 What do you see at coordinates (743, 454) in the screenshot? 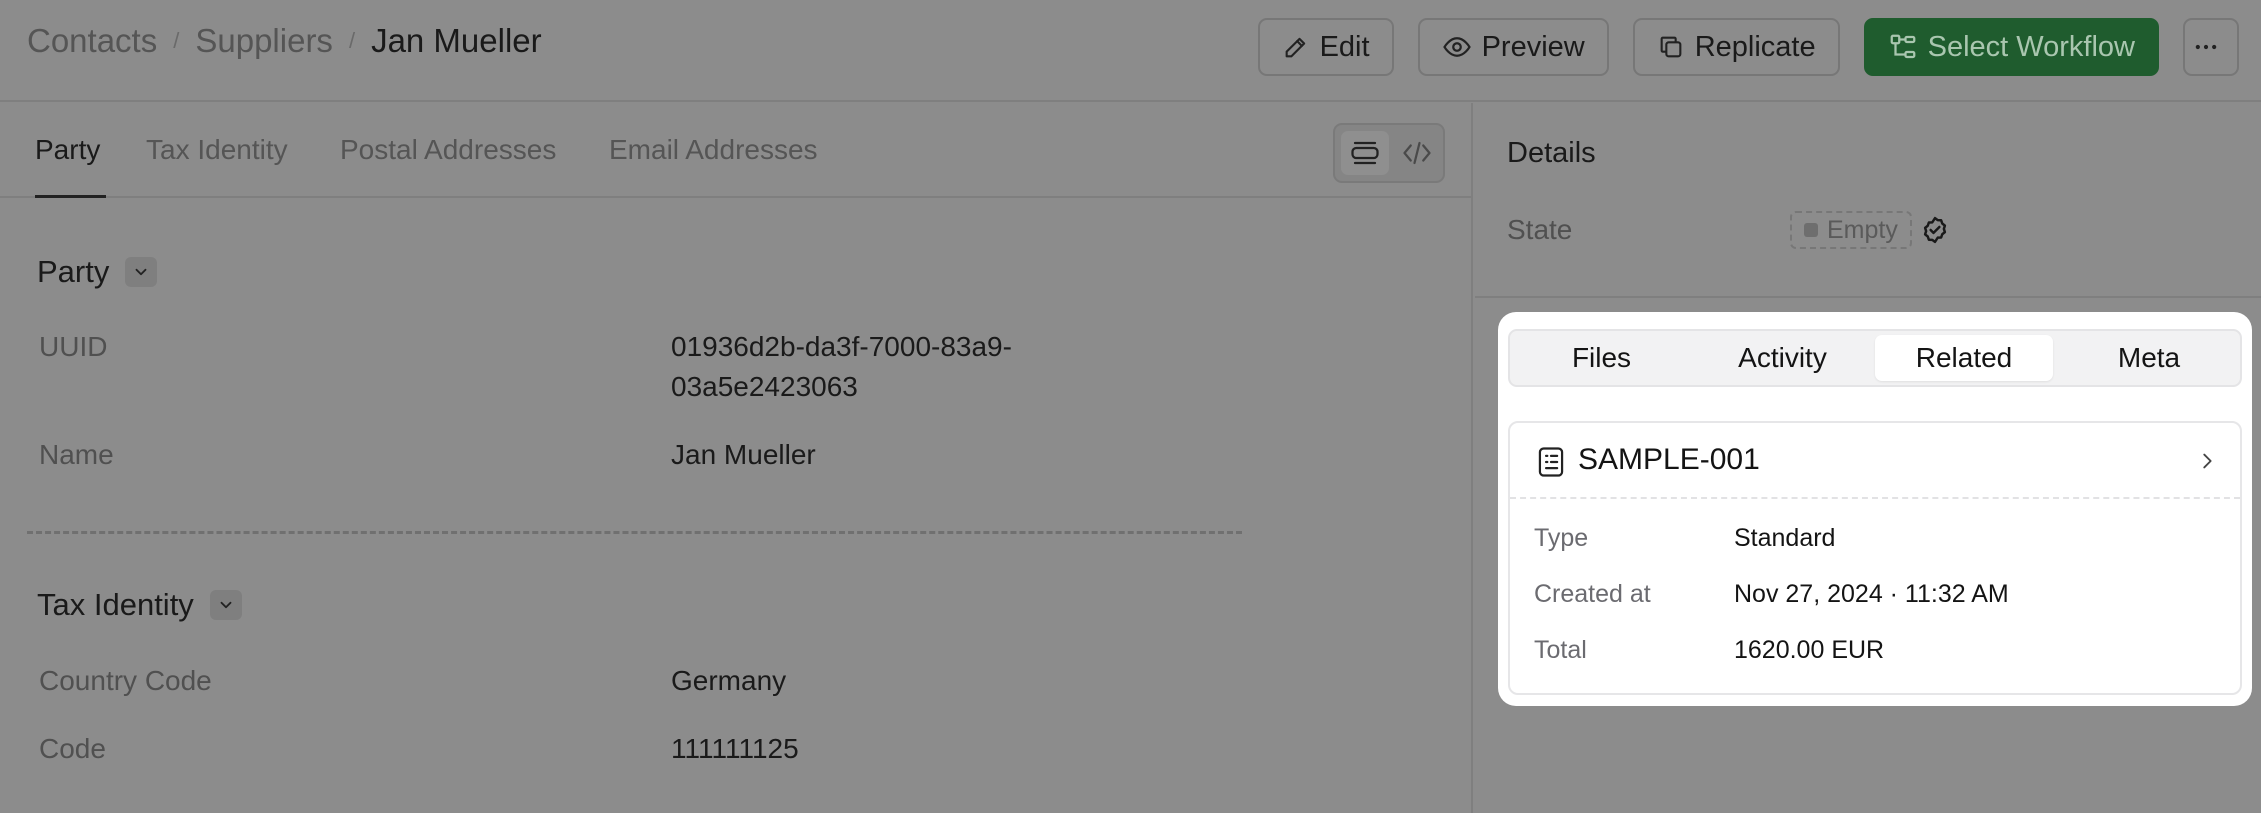
I see `name-value: Jan Mueller` at bounding box center [743, 454].